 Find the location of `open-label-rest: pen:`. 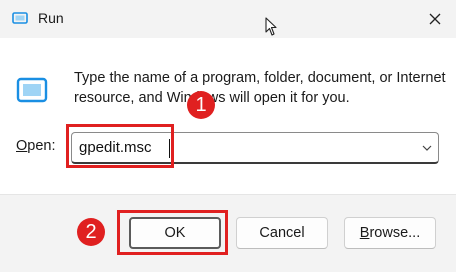

open-label-rest: pen: is located at coordinates (41, 146).